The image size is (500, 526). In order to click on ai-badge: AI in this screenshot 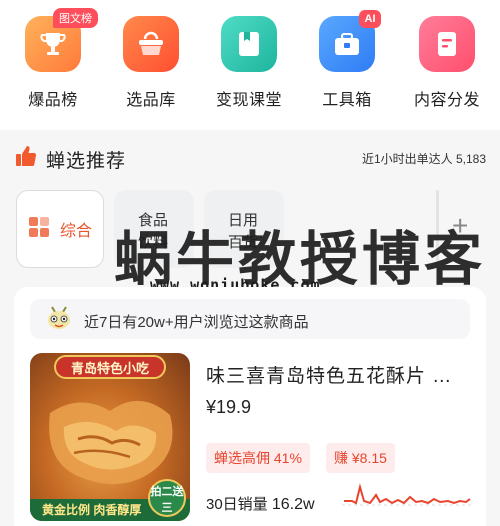, I will do `click(370, 19)`.